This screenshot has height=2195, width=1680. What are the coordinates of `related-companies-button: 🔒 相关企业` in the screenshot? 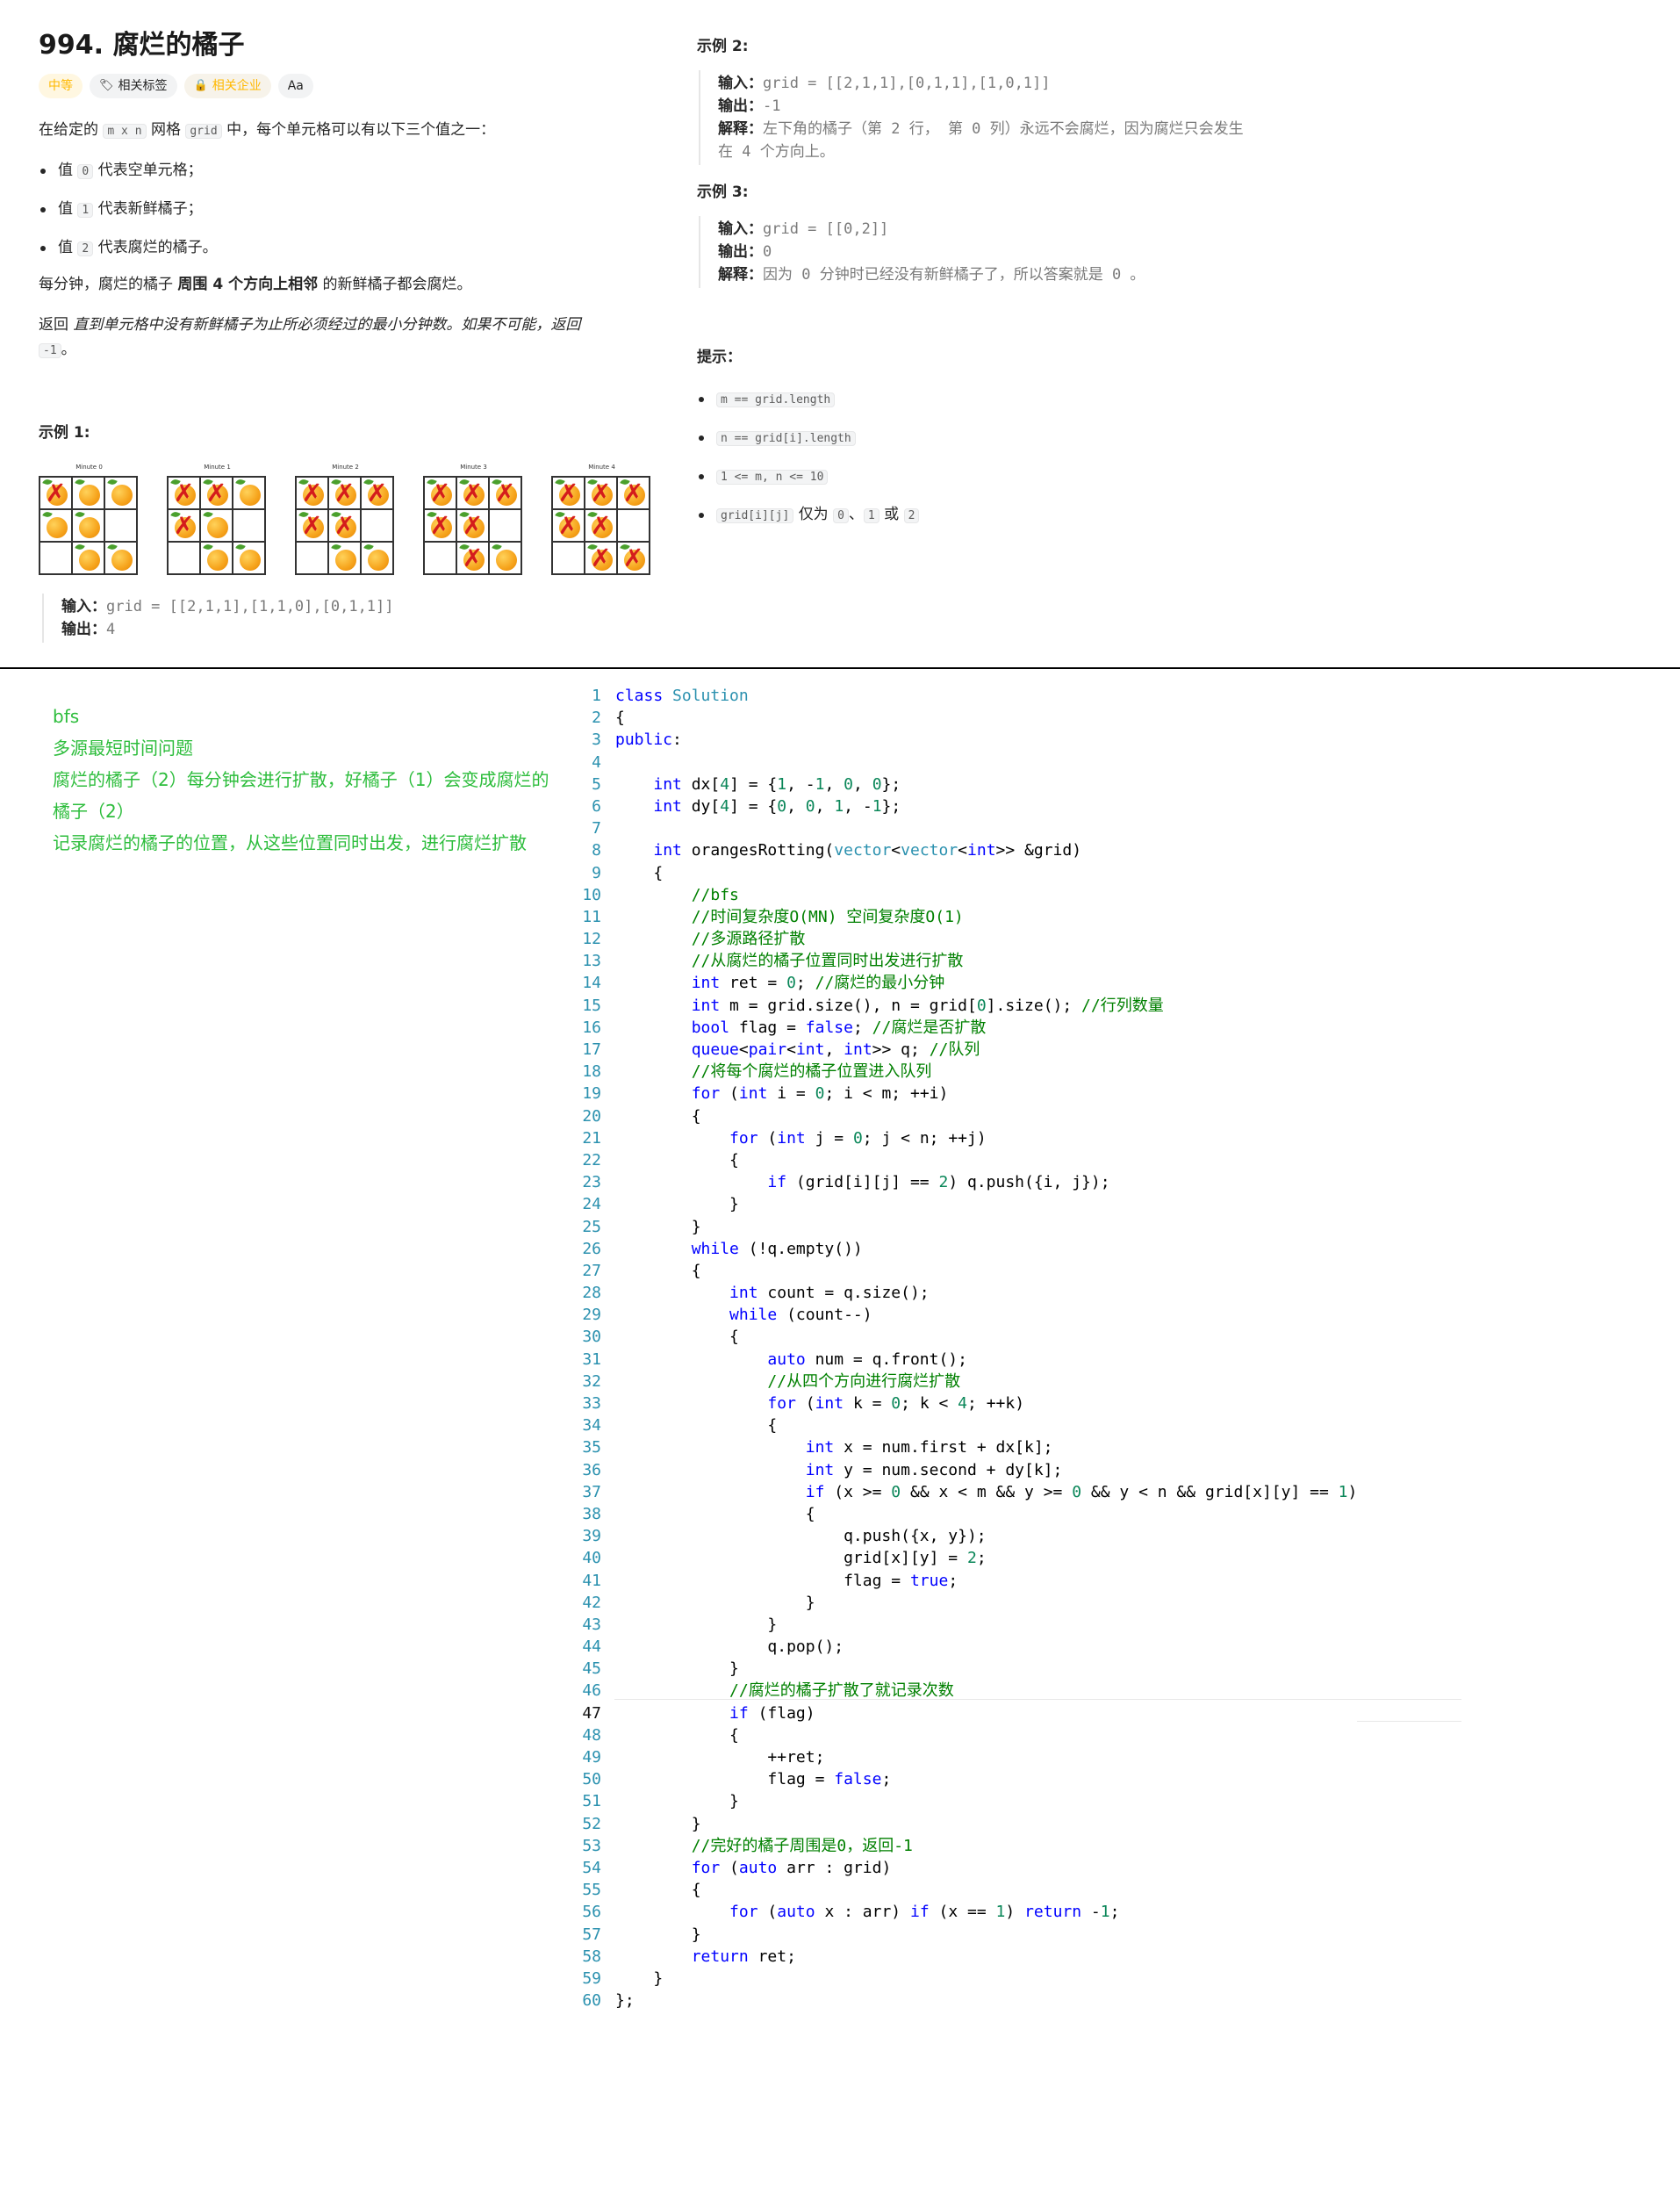 It's located at (227, 86).